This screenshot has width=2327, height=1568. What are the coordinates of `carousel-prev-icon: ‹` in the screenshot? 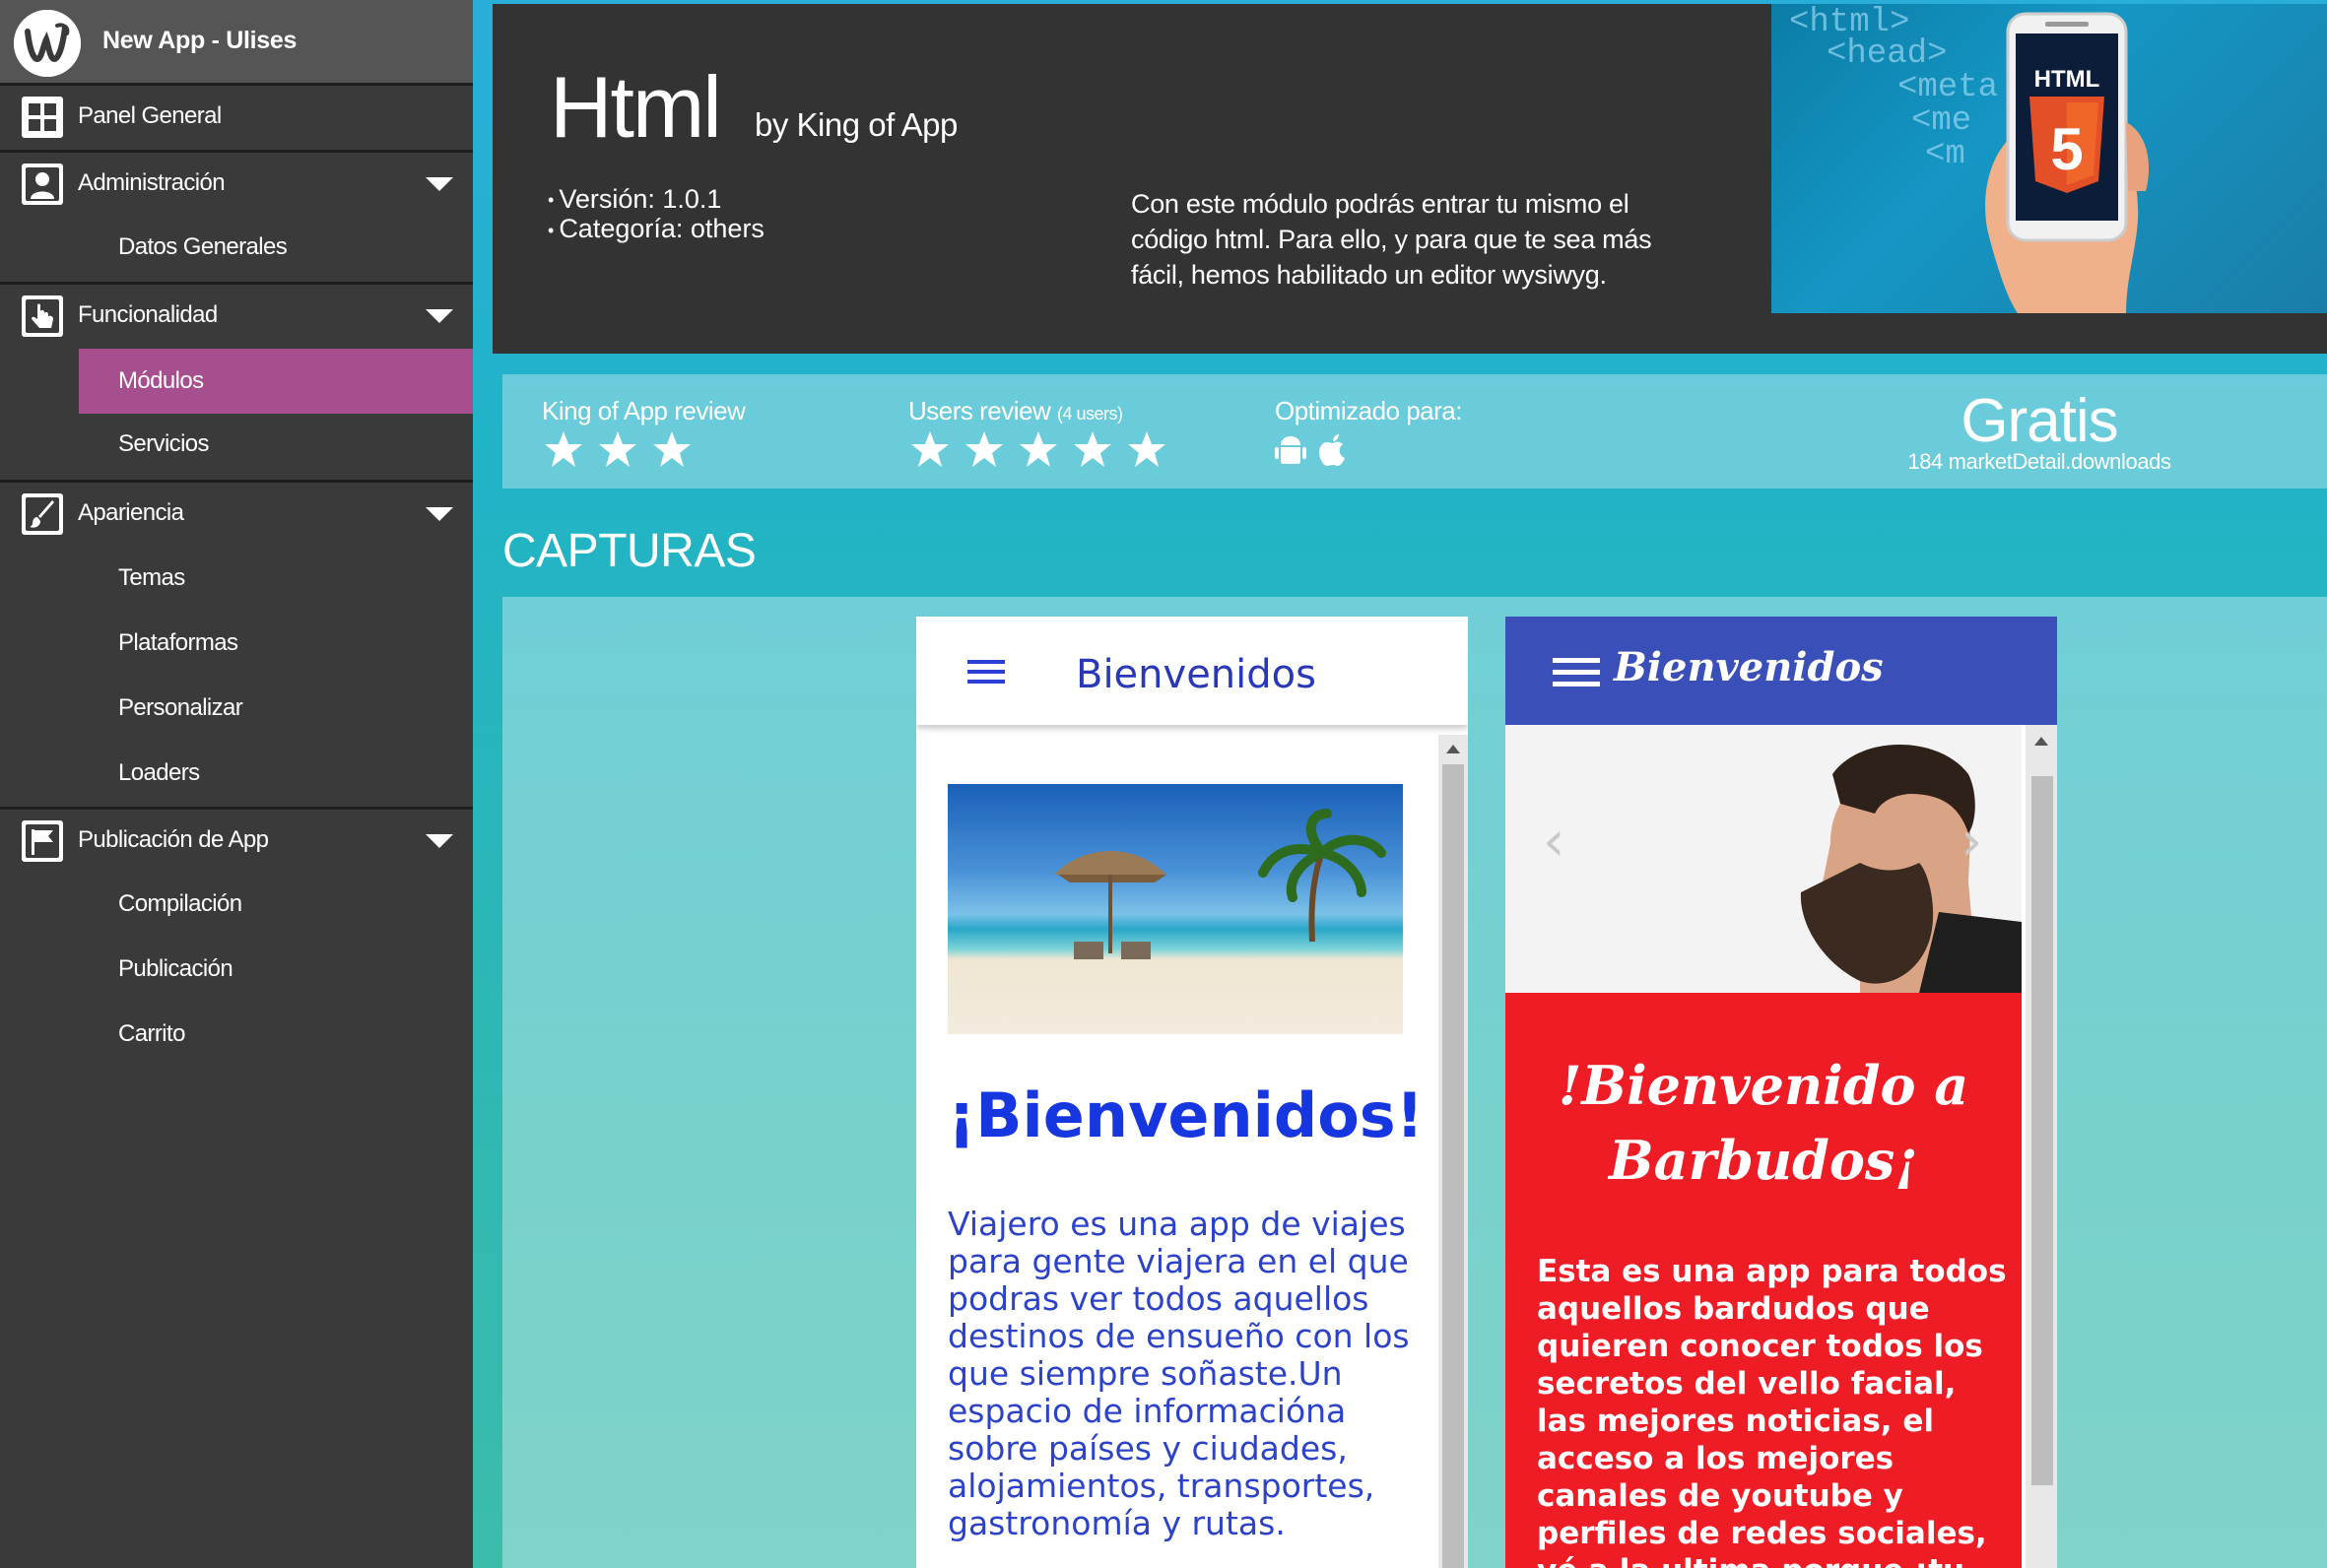 It's located at (1553, 842).